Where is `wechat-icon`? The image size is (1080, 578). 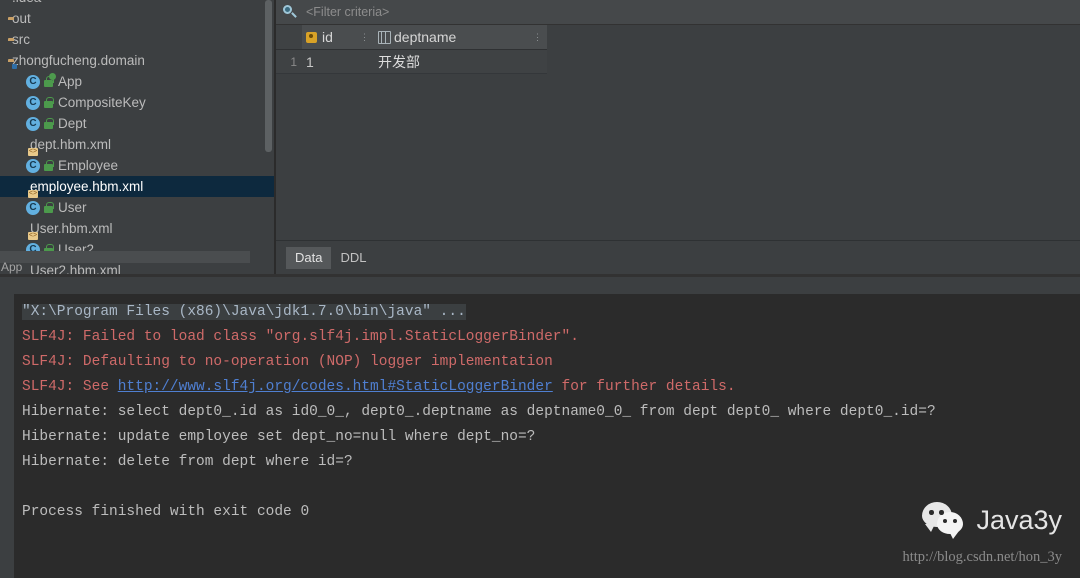
wechat-icon is located at coordinates (945, 520).